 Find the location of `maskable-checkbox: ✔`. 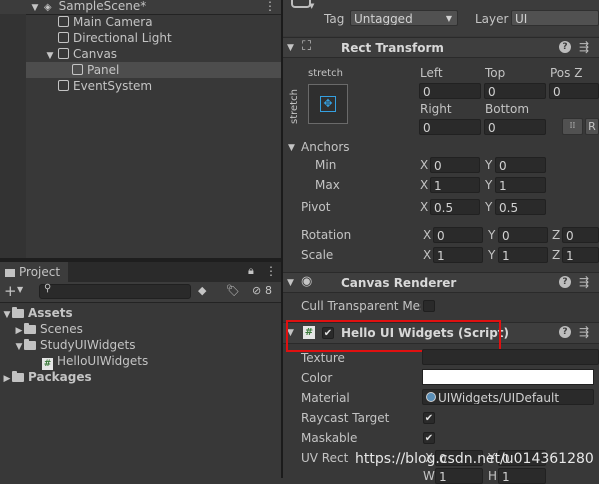

maskable-checkbox: ✔ is located at coordinates (429, 438).